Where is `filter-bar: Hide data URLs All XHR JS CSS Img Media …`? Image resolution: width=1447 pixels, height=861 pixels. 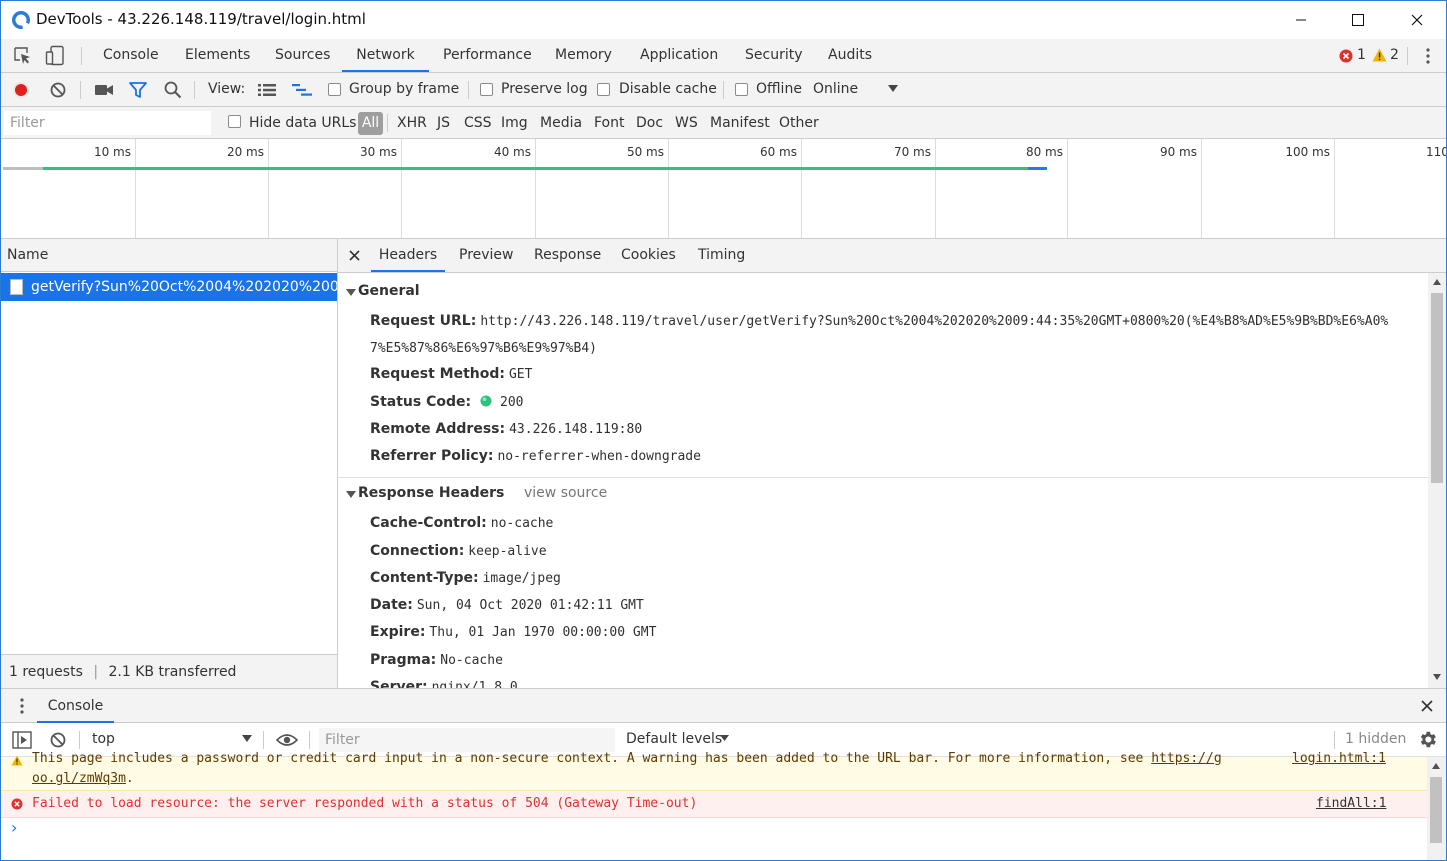
filter-bar: Hide data URLs All XHR JS CSS Img Media … is located at coordinates (723, 123).